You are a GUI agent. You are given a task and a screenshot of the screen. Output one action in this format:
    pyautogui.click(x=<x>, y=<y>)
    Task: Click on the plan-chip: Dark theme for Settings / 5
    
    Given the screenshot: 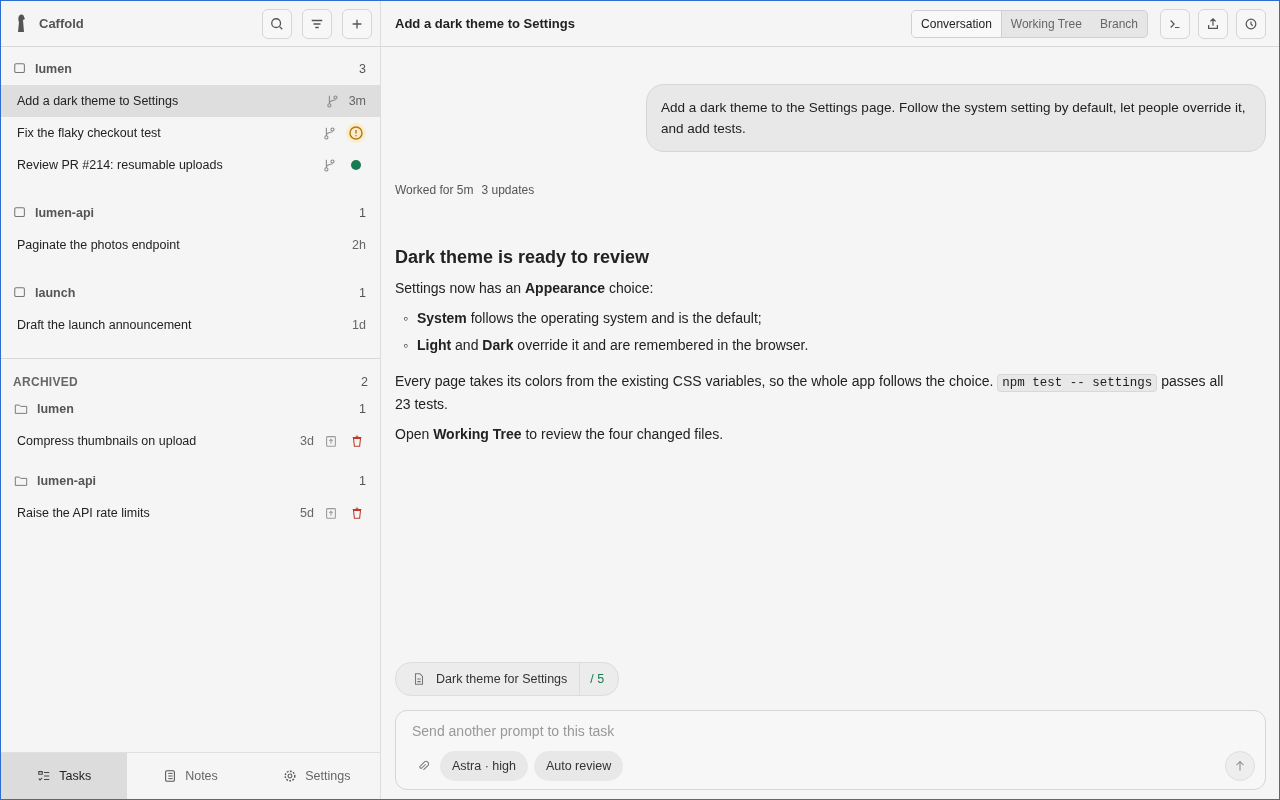 What is the action you would take?
    pyautogui.click(x=507, y=679)
    